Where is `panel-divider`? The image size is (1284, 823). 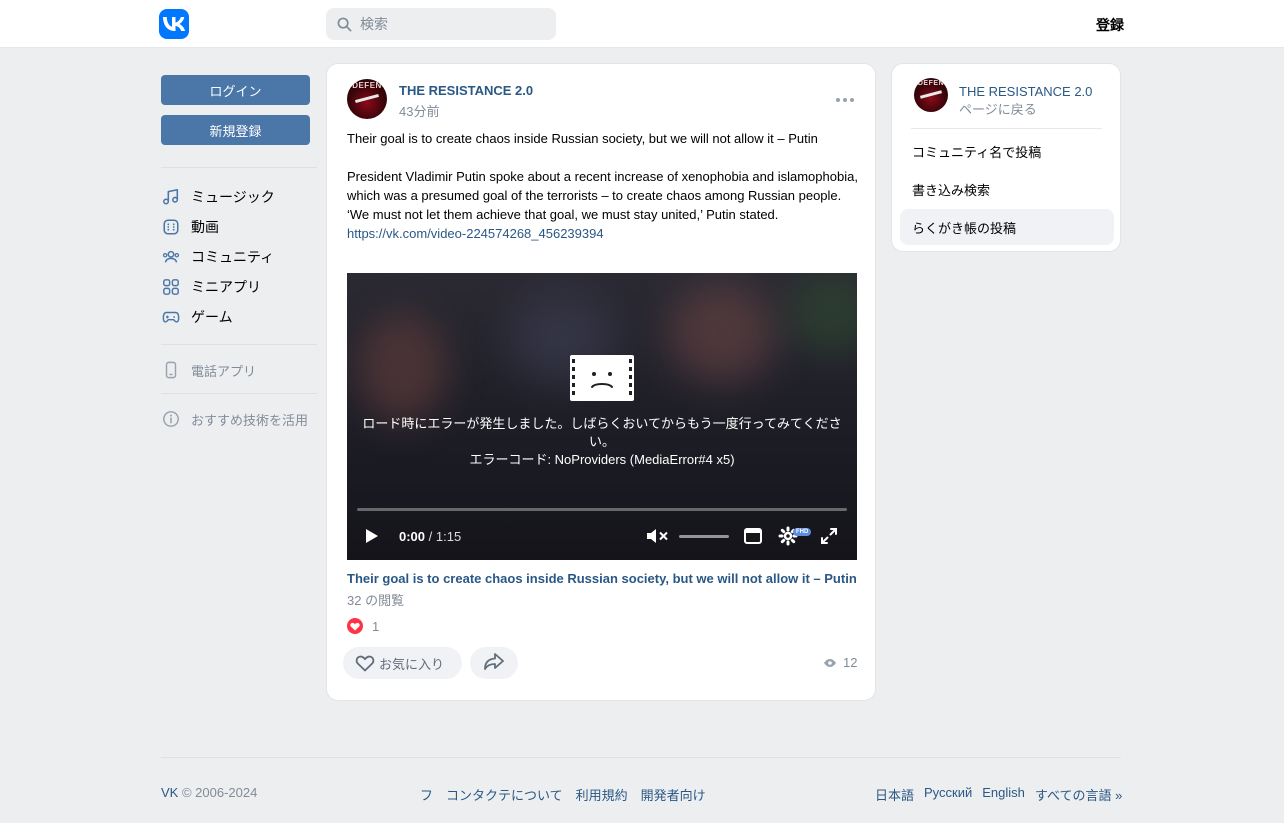 panel-divider is located at coordinates (1006, 128).